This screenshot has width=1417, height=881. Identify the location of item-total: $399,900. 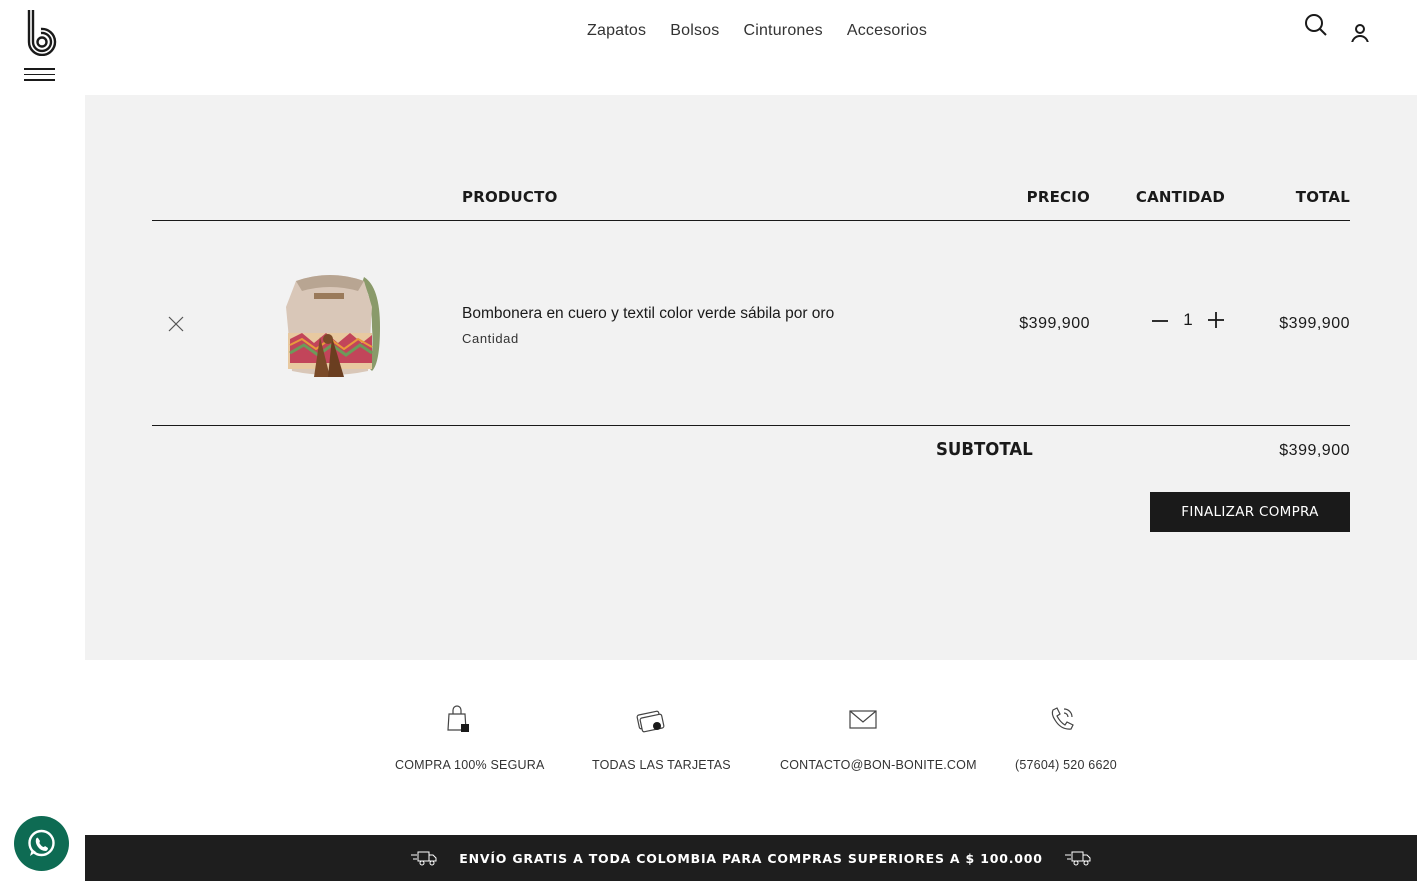
(1314, 323).